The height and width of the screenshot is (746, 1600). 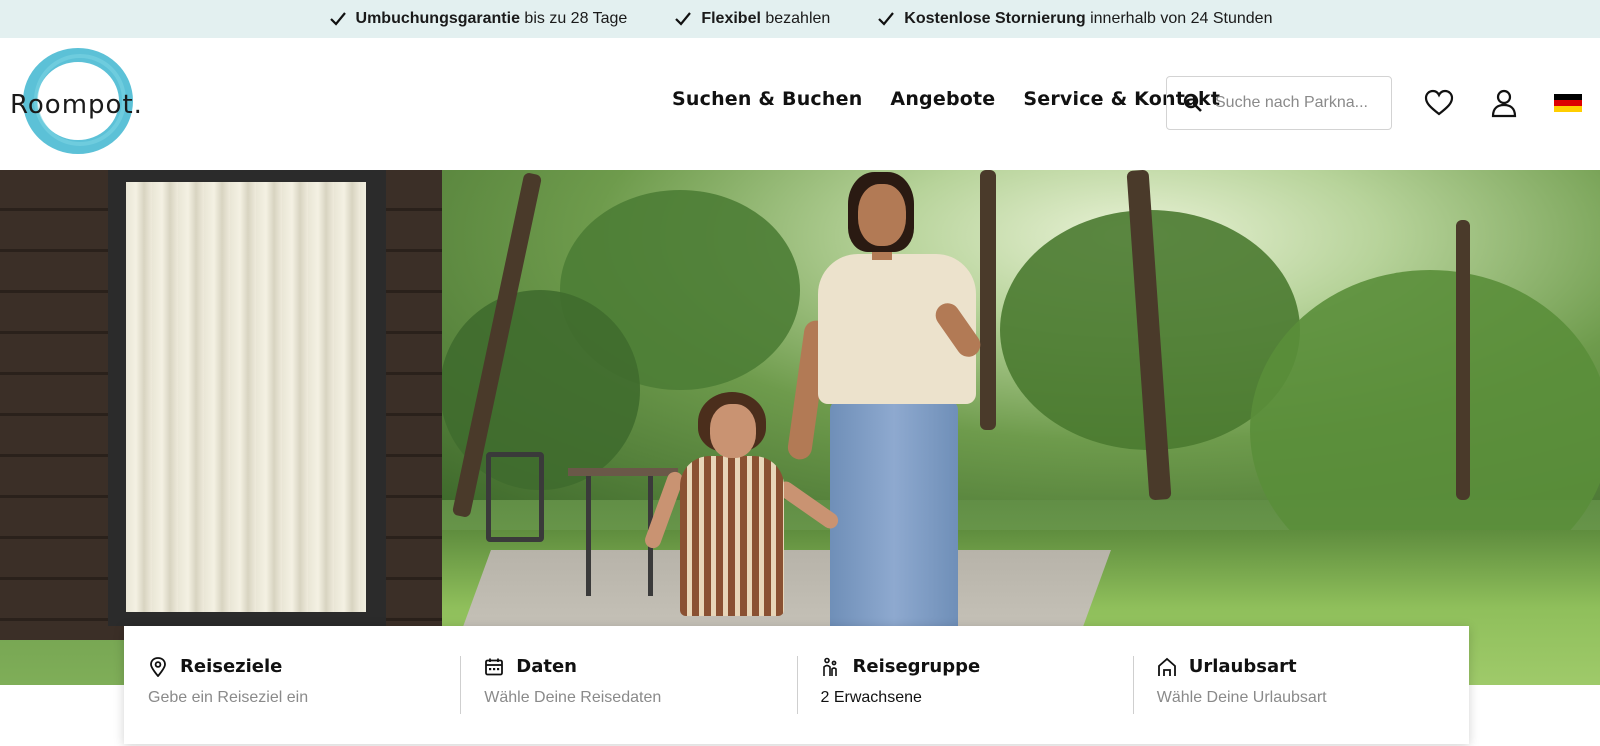 What do you see at coordinates (1439, 103) in the screenshot?
I see `heart-icon` at bounding box center [1439, 103].